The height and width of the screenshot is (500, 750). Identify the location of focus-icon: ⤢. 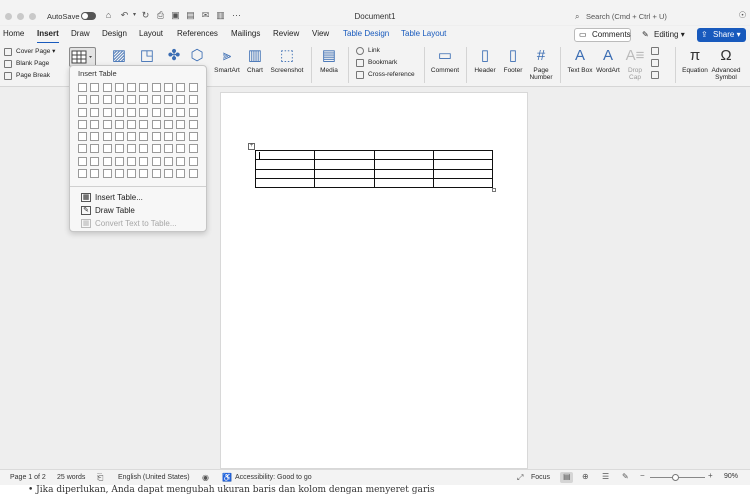
(520, 478).